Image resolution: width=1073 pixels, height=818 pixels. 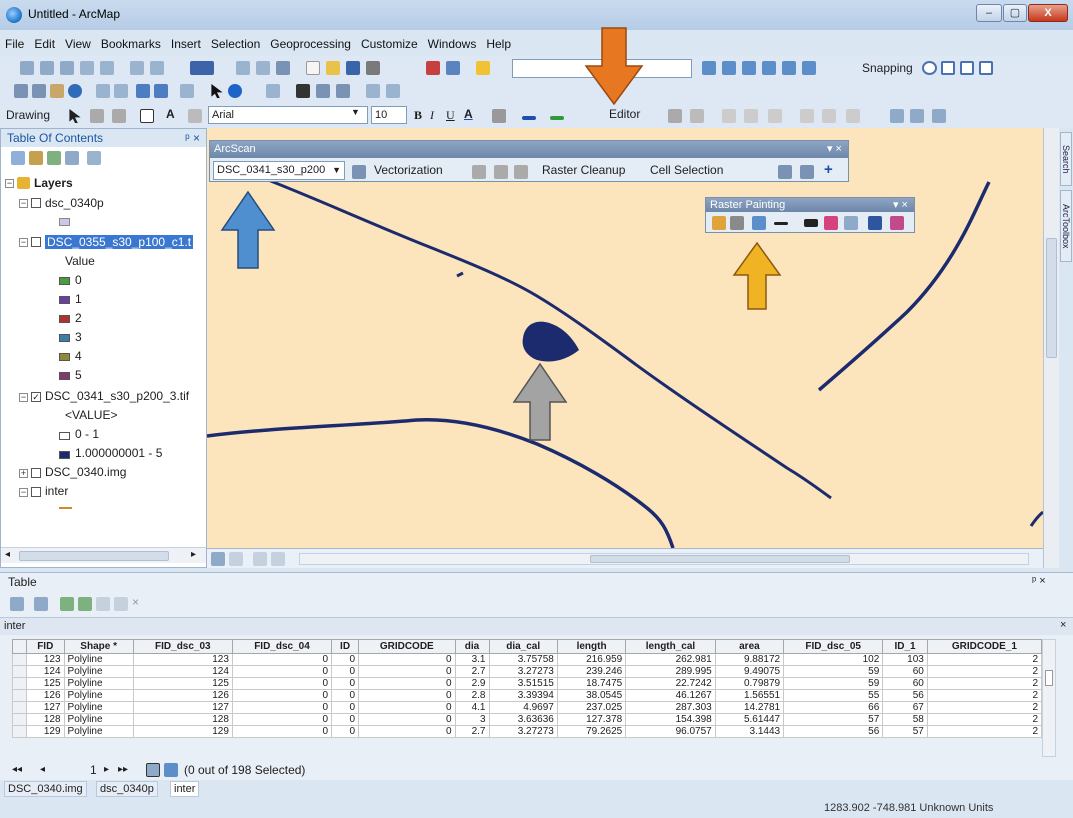 I want to click on raster-layer-icon, so click(x=897, y=116).